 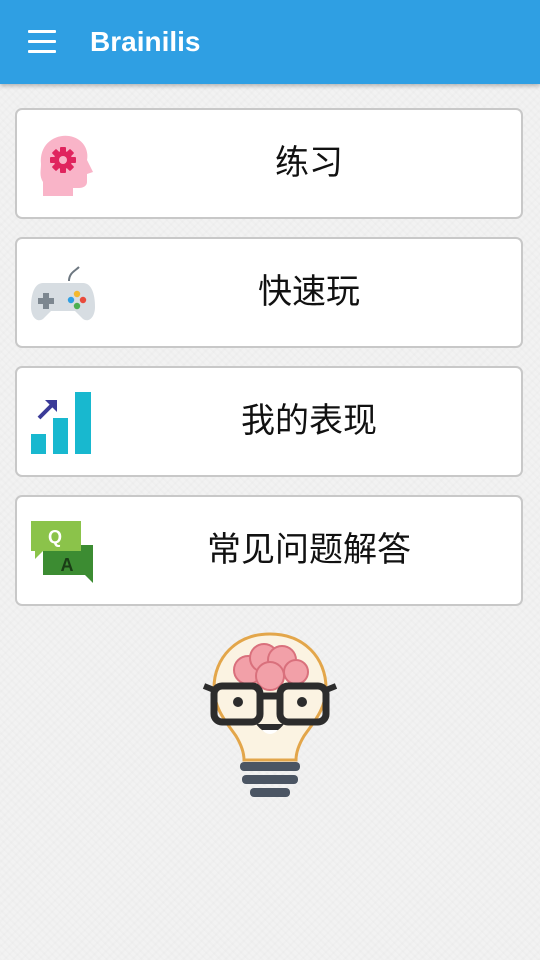 I want to click on faq-qa-icon: Q A, so click(x=62, y=552).